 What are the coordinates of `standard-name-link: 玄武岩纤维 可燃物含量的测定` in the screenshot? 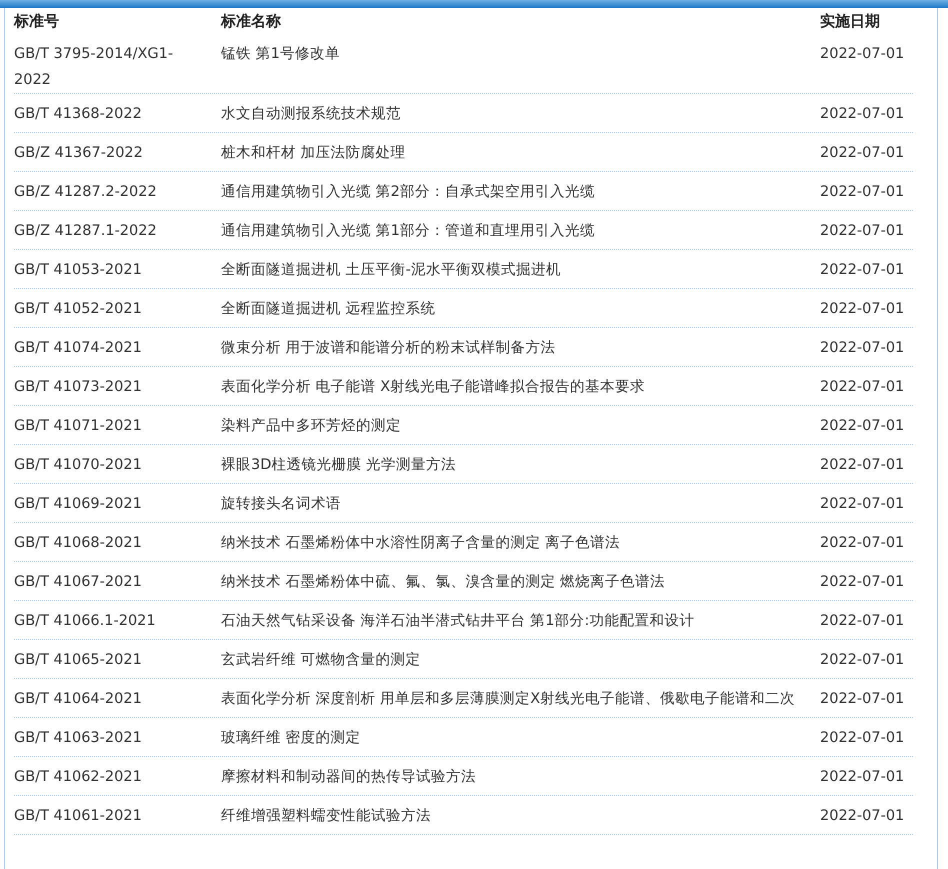 It's located at (321, 660).